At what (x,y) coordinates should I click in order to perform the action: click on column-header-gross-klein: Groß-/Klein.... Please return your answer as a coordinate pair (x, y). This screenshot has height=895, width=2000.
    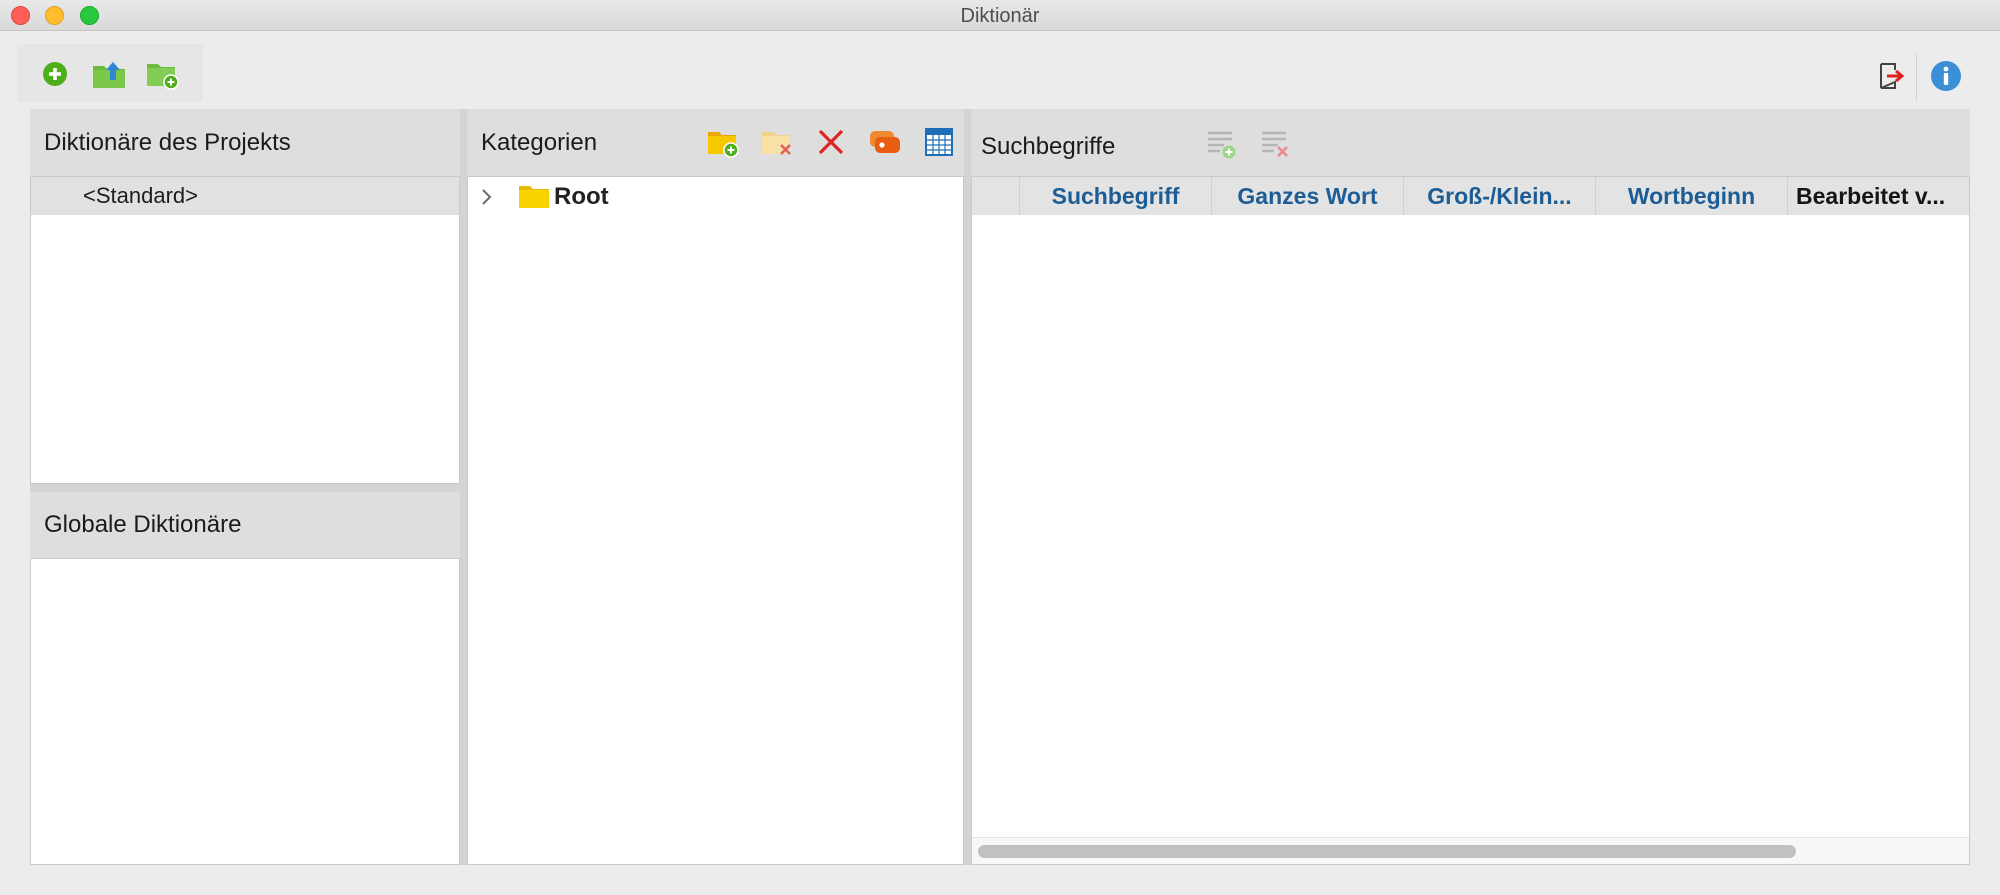
    Looking at the image, I should click on (1500, 196).